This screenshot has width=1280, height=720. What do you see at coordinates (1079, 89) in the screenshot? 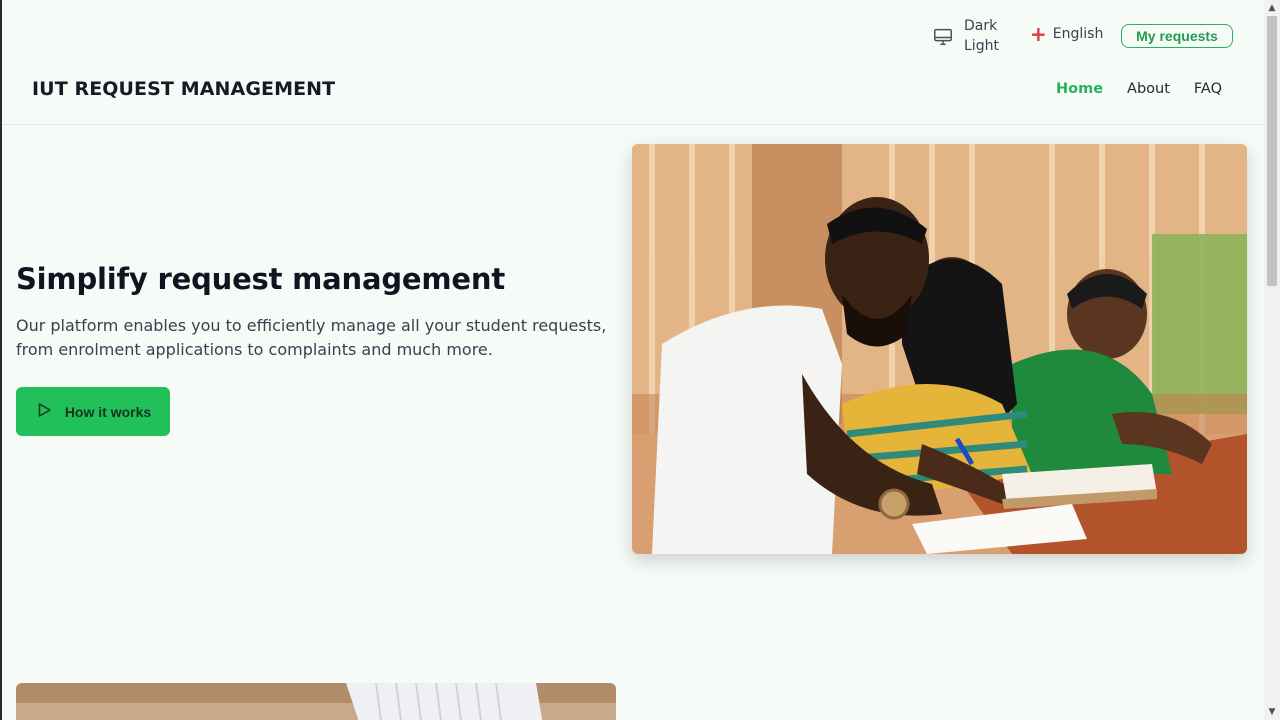
I see `nav-link-home: Home` at bounding box center [1079, 89].